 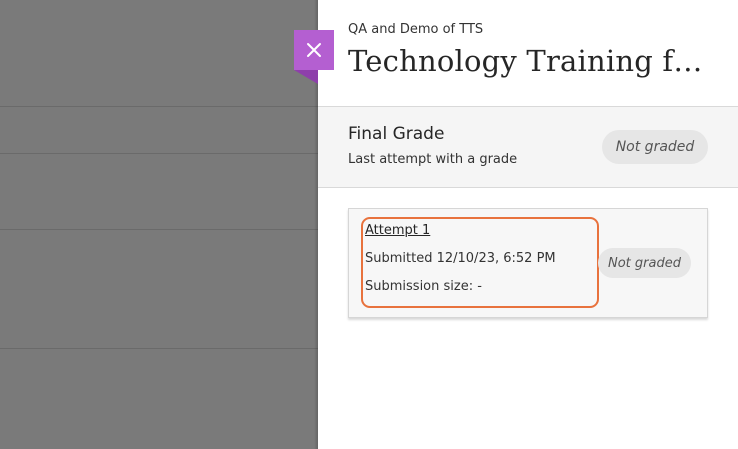 I want to click on attempt-link: Attempt 1, so click(x=397, y=230).